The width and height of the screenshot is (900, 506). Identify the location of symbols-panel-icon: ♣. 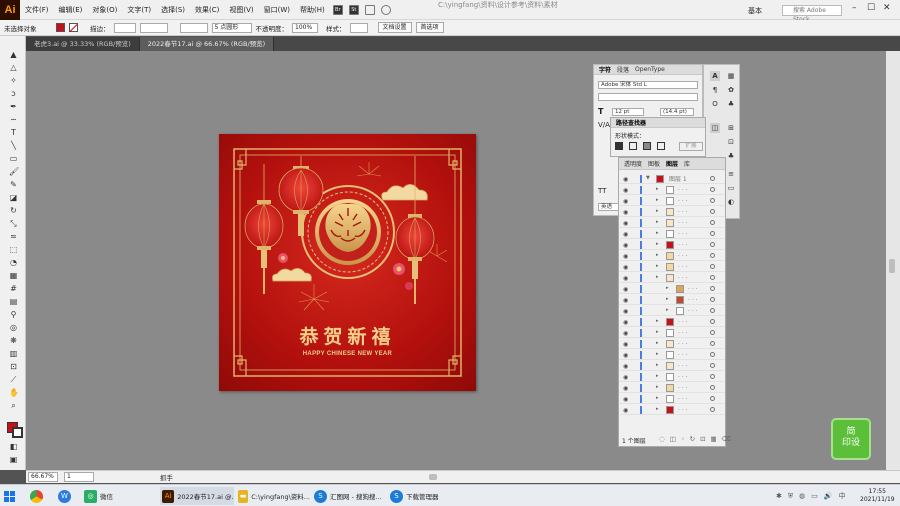
(731, 104).